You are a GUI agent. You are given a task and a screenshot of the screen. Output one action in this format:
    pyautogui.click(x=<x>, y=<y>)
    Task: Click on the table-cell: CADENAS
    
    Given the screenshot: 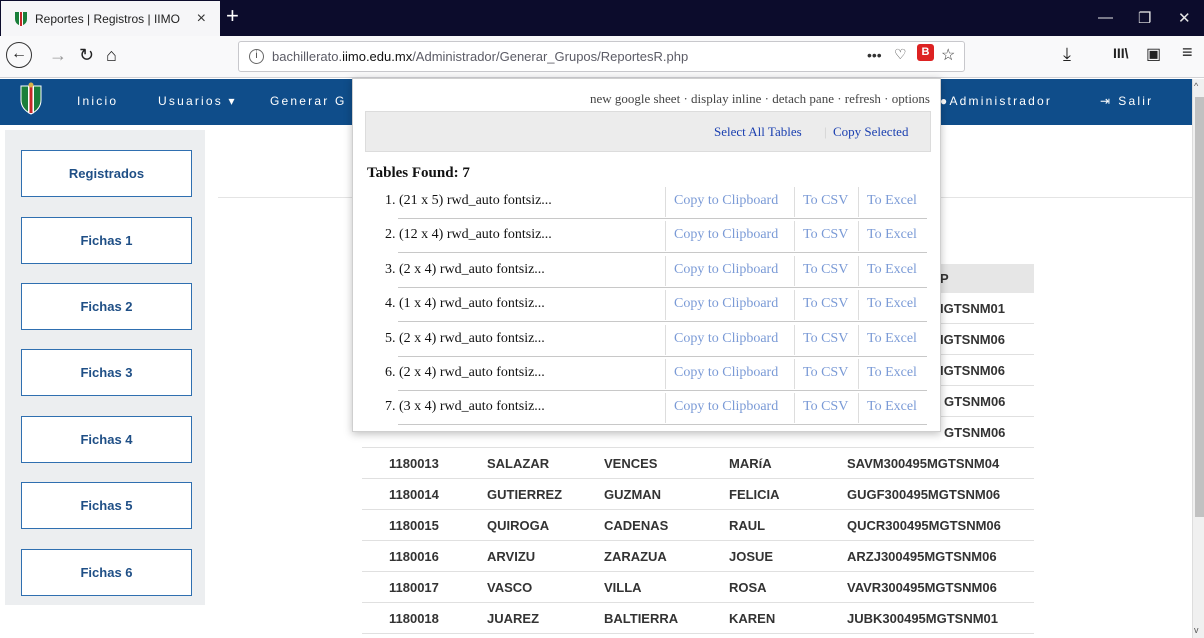 What is the action you would take?
    pyautogui.click(x=636, y=525)
    